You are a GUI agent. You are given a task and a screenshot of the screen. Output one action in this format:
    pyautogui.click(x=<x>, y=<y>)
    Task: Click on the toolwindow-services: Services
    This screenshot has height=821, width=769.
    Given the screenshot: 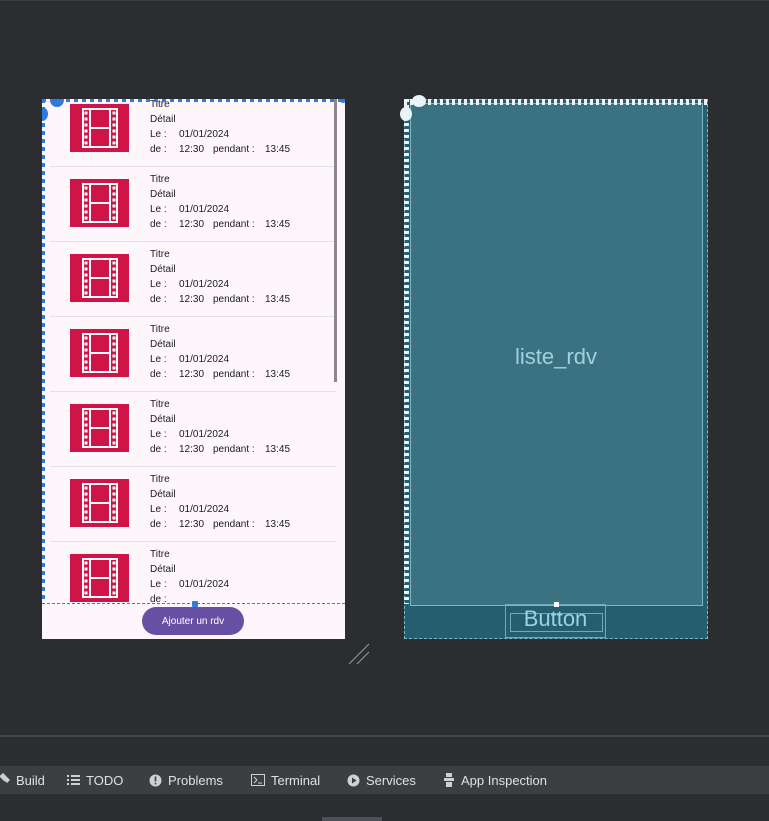 What is the action you would take?
    pyautogui.click(x=381, y=780)
    